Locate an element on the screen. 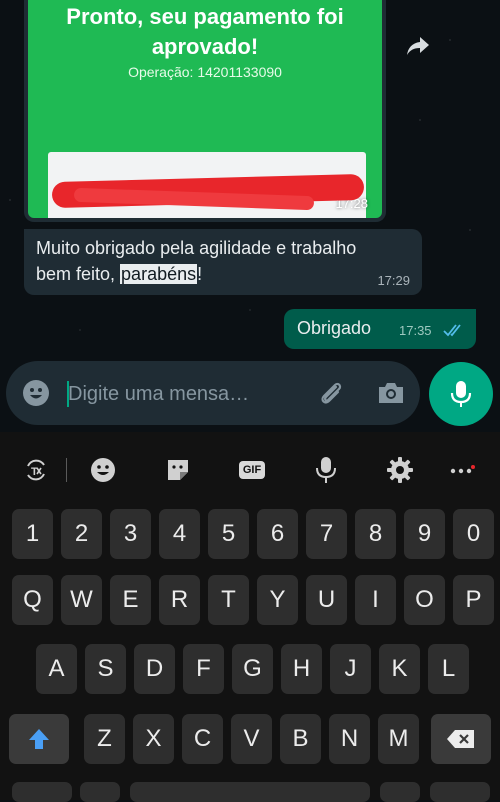  paperclip-icon is located at coordinates (331, 393).